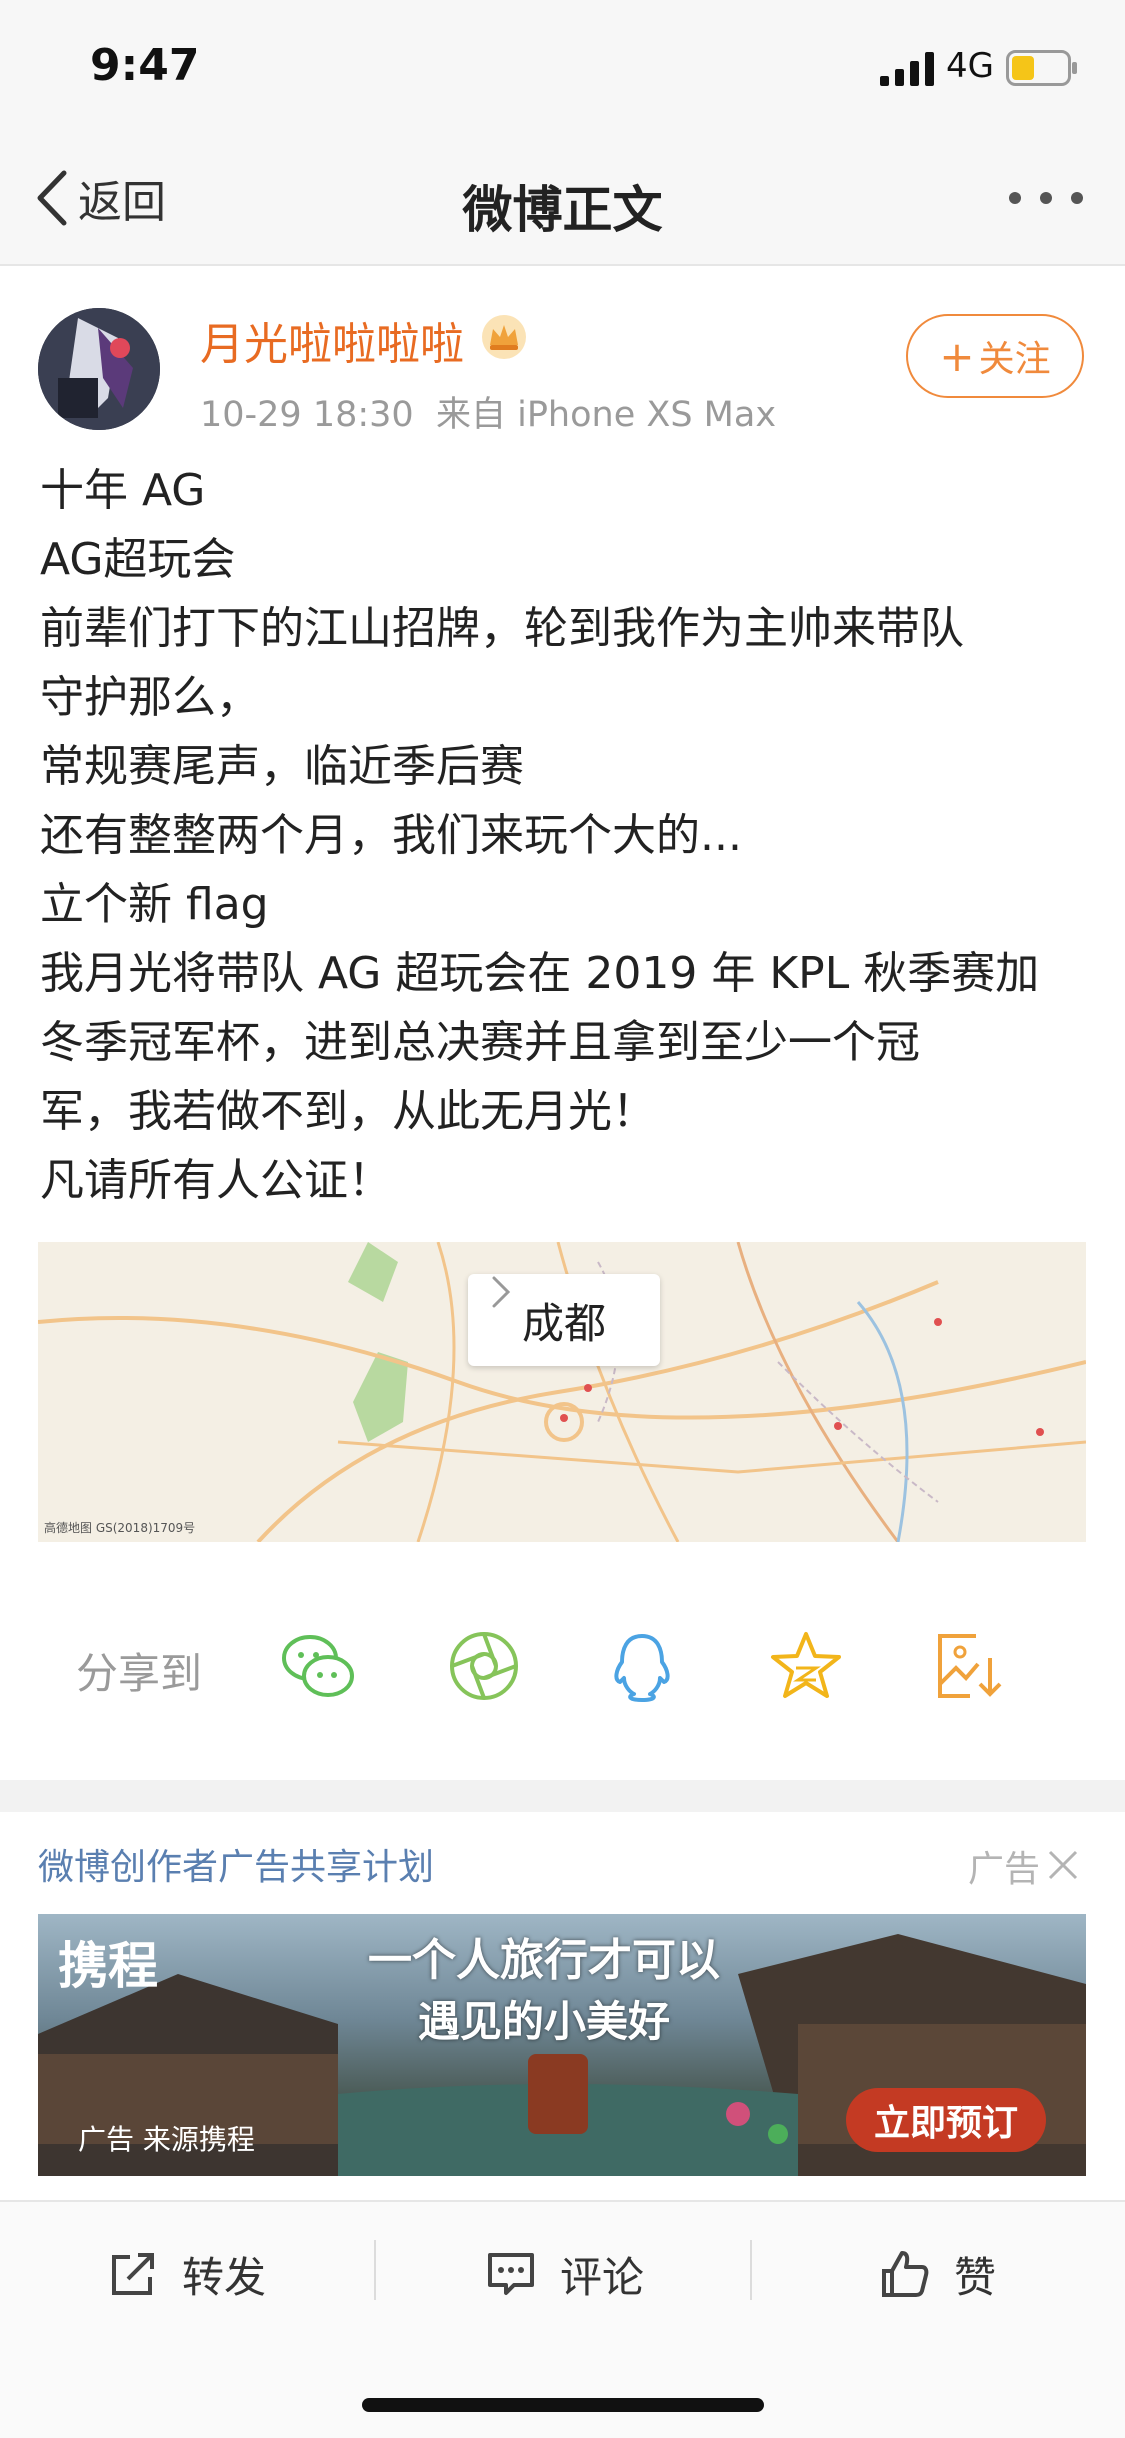 The image size is (1125, 2438). I want to click on ad-program-title: 微博创作者广告共享计划, so click(236, 1864).